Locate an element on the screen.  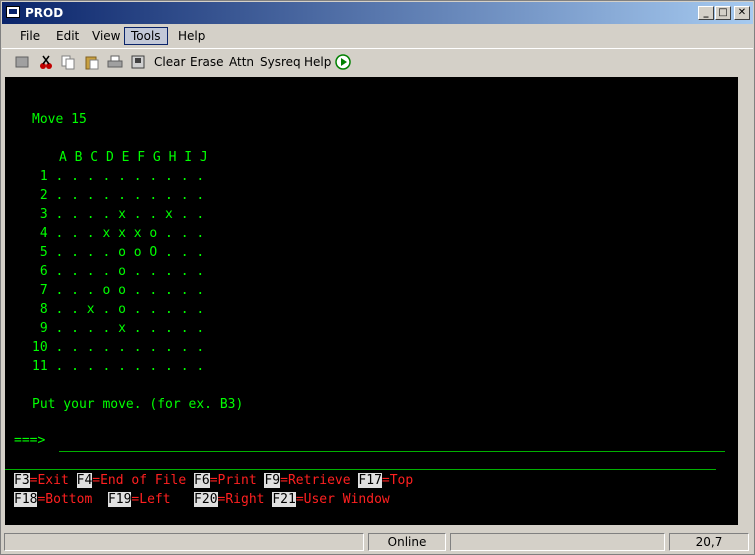
play-icon is located at coordinates (343, 62).